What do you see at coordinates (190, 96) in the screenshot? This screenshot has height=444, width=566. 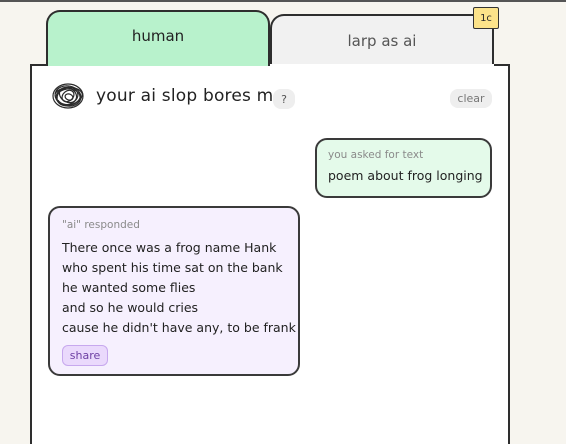 I see `page-title: your ai slop bores me` at bounding box center [190, 96].